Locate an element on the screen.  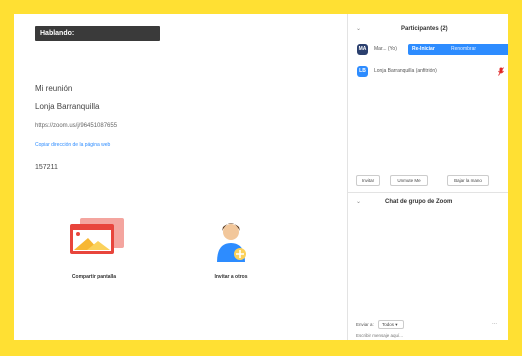
chat-collapse-icon: ⌄ is located at coordinates (358, 201).